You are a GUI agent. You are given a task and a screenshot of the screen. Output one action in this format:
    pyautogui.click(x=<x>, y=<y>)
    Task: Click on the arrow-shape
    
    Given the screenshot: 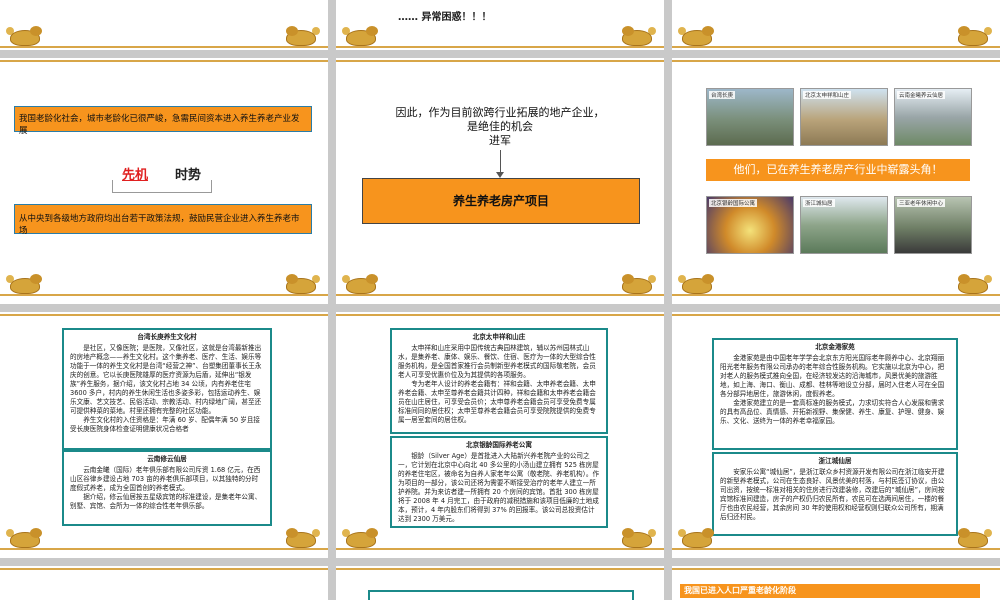 What is the action you would take?
    pyautogui.click(x=162, y=186)
    